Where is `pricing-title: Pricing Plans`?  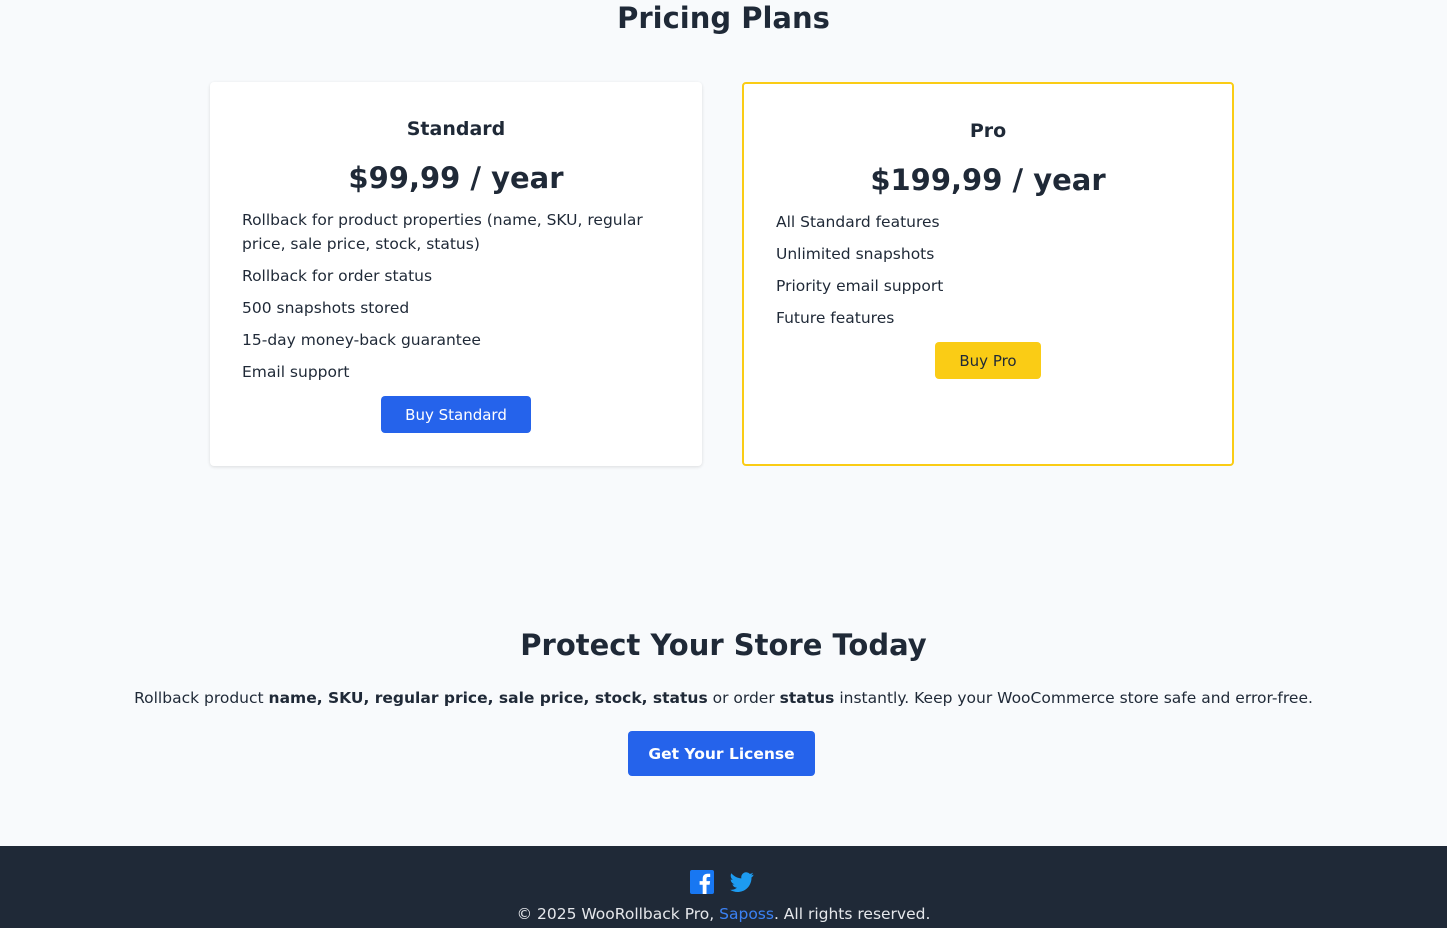
pricing-title: Pricing Plans is located at coordinates (723, 18).